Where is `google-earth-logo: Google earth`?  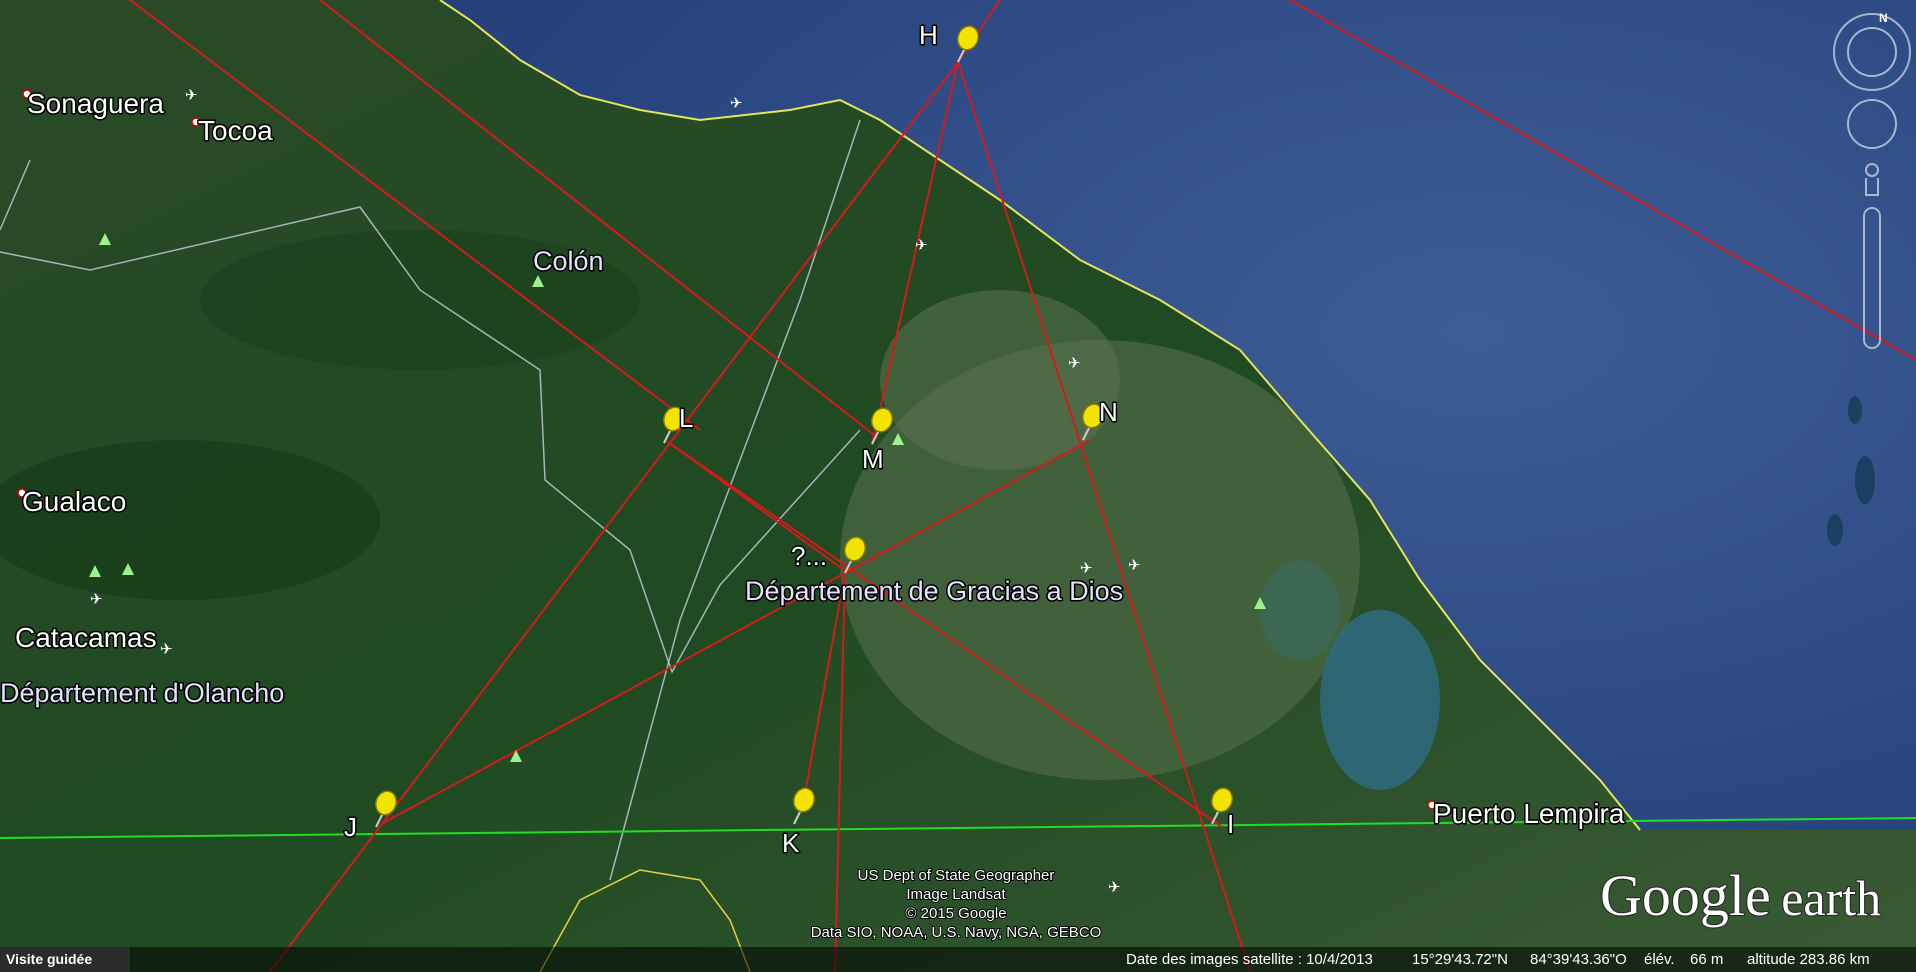
google-earth-logo: Google earth is located at coordinates (1740, 895).